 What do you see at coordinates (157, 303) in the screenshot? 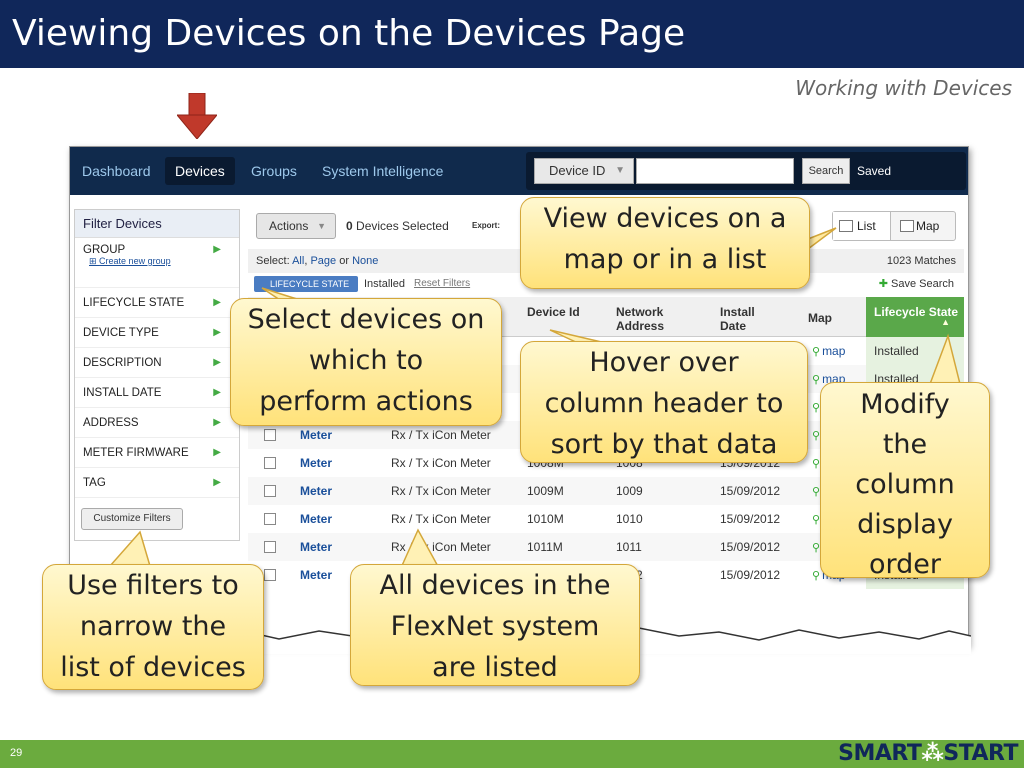
I see `filter-lifecycle-state: LIFECYCLE STATE ▶` at bounding box center [157, 303].